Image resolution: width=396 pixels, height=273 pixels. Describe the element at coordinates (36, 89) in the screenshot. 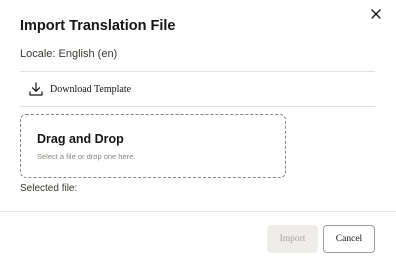

I see `download-icon` at that location.